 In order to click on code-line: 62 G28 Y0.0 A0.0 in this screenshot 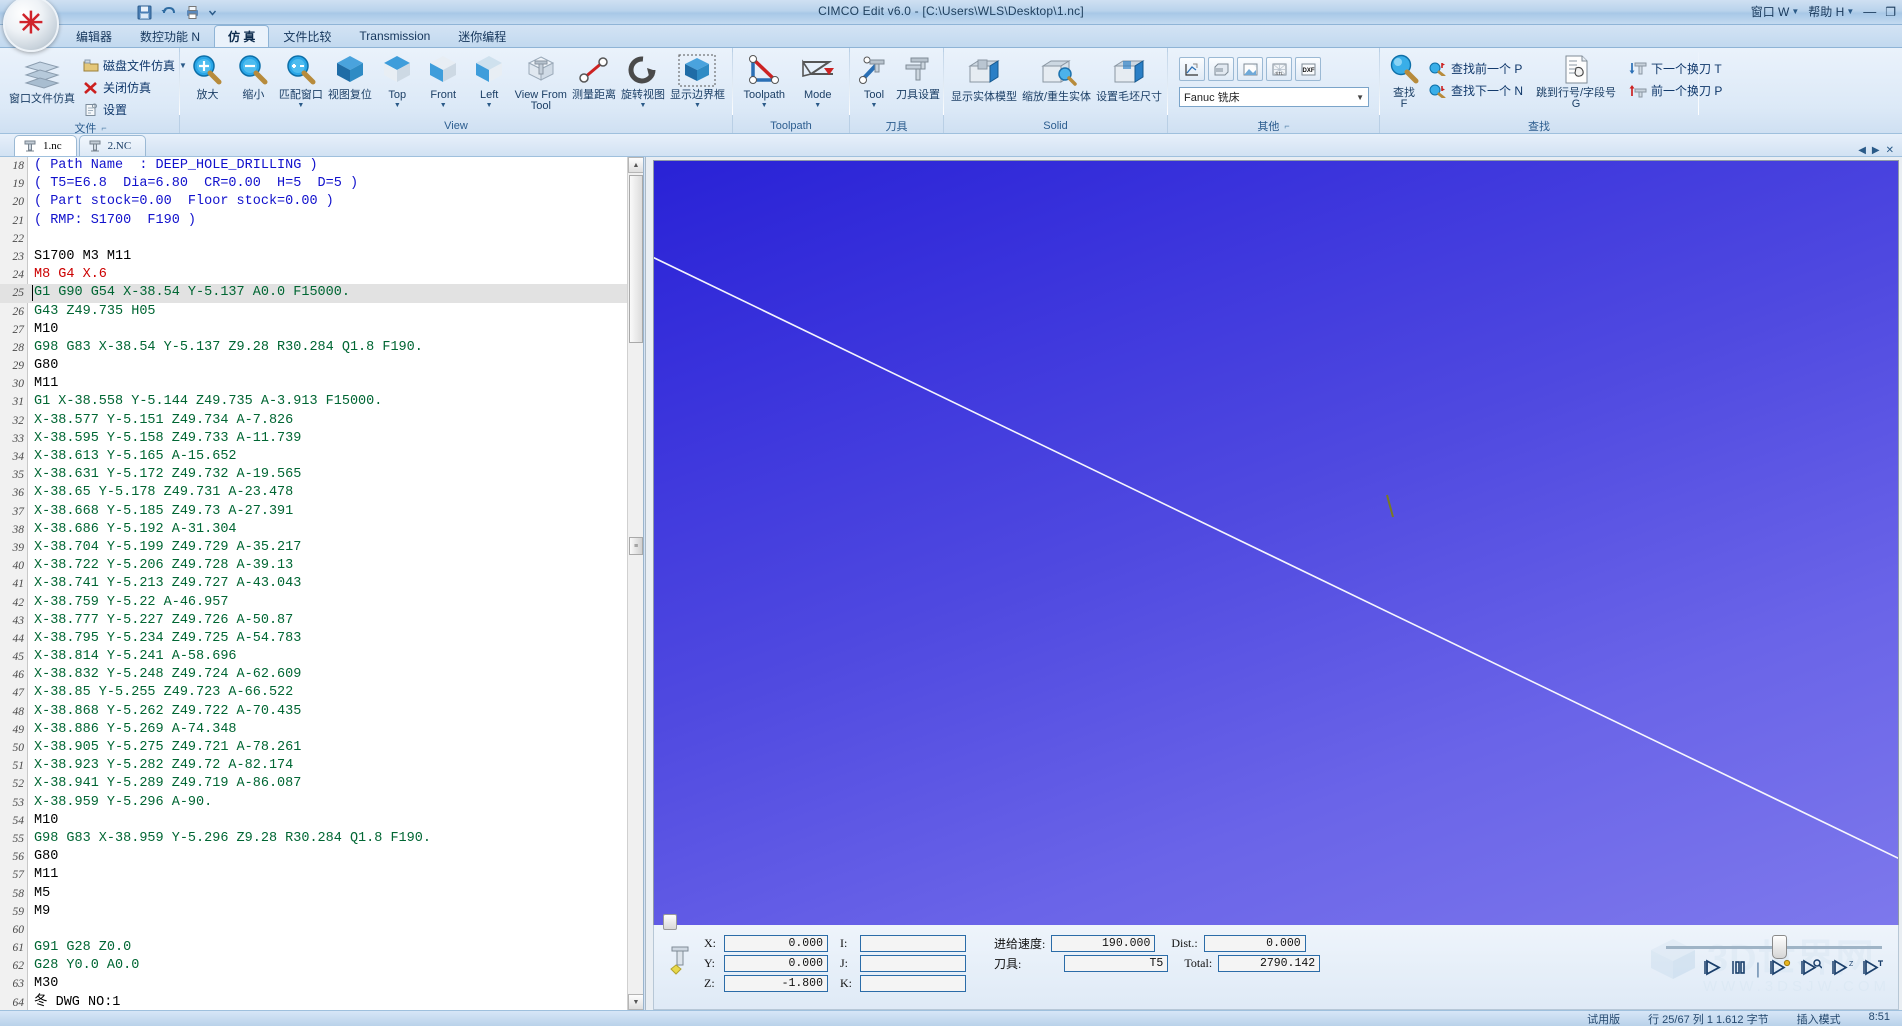, I will do `click(313, 966)`.